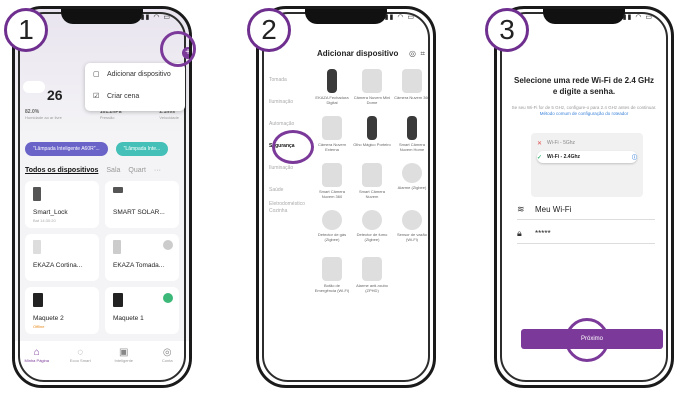 The width and height of the screenshot is (682, 393). I want to click on profile-icon: ◎, so click(167, 352).